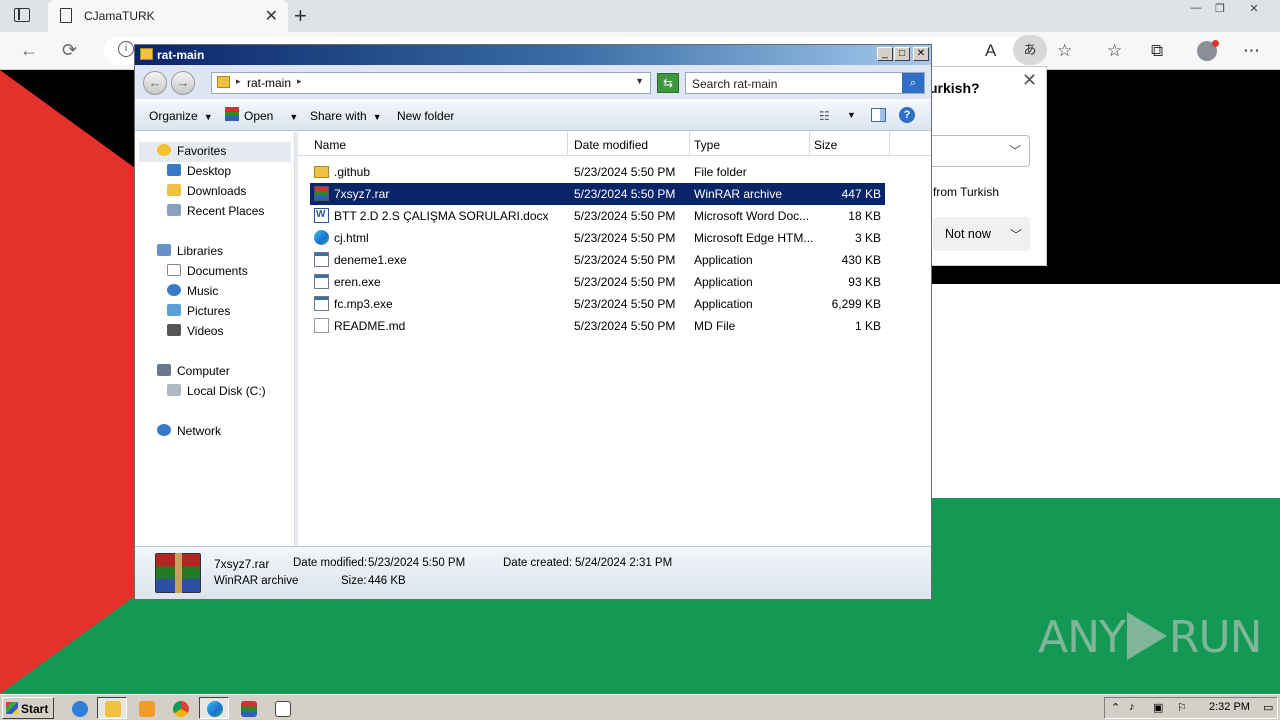 The width and height of the screenshot is (1280, 720). Describe the element at coordinates (533, 55) in the screenshot. I see `explorer-title-bar: rat-main _ □ ✕` at that location.